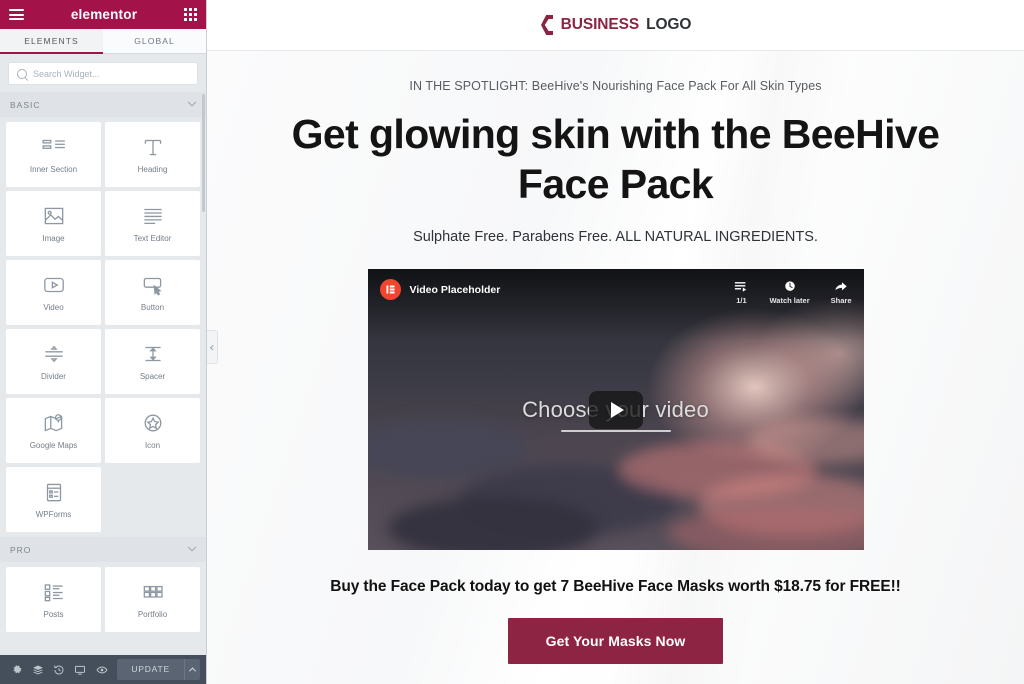 The image size is (1024, 684). I want to click on widget-label: Heading, so click(152, 169).